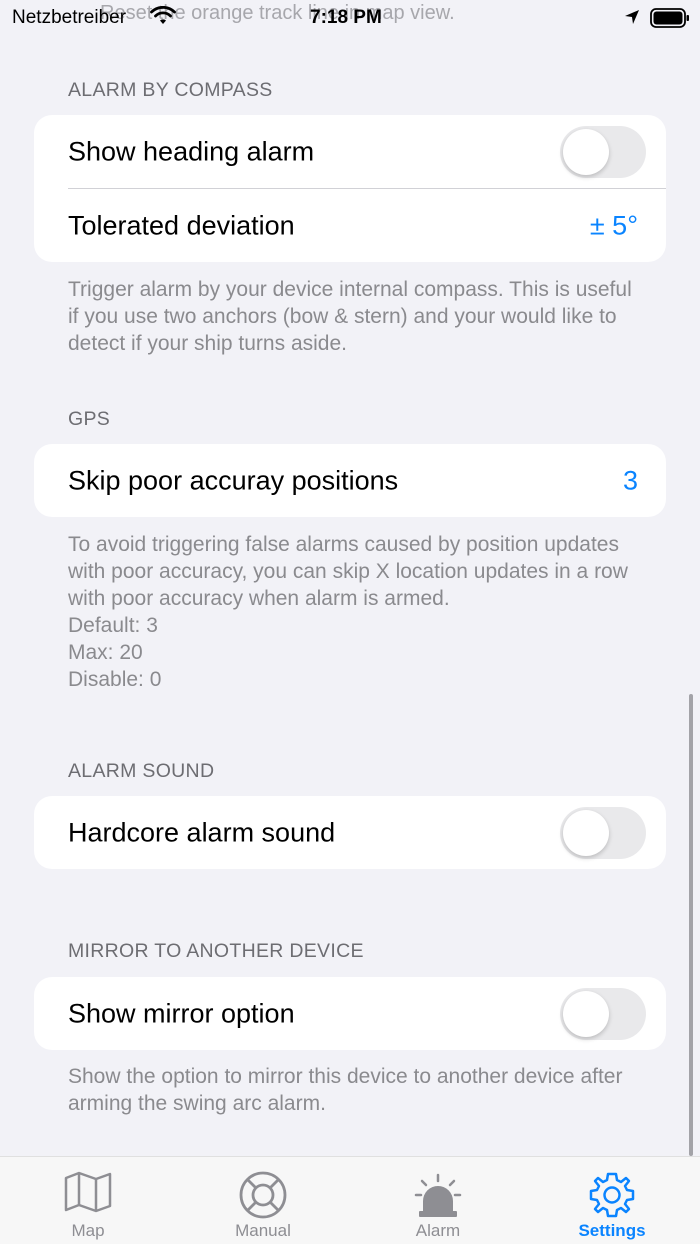 The width and height of the screenshot is (700, 1244). What do you see at coordinates (438, 1230) in the screenshot?
I see `tab-alarm-label: Alarm` at bounding box center [438, 1230].